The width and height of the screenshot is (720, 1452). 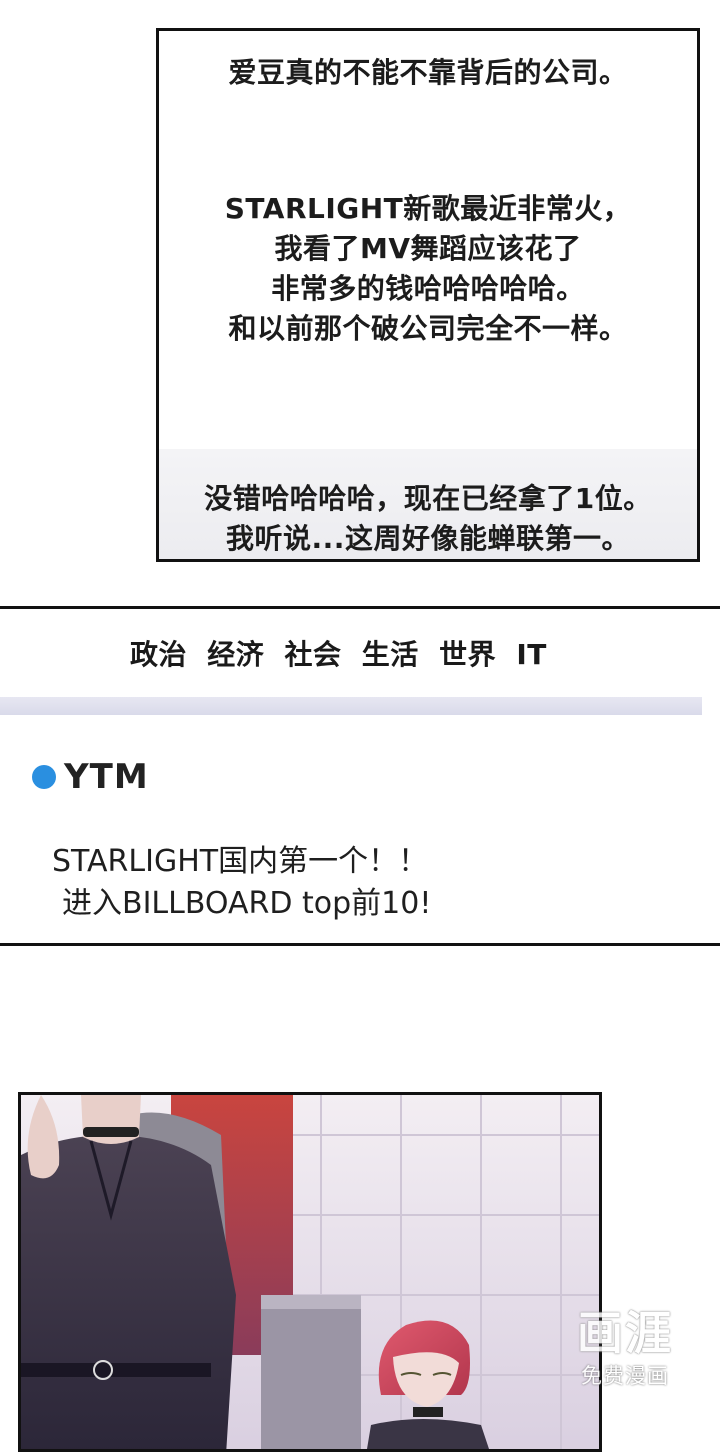 What do you see at coordinates (311, 1373) in the screenshot?
I see `grey-box` at bounding box center [311, 1373].